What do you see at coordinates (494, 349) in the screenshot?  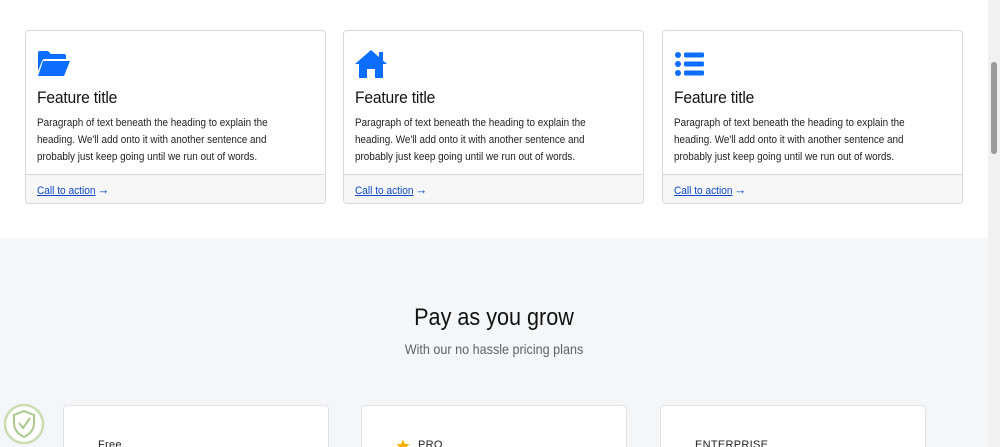 I see `pricing-subtitle: With our no hassle pricing plans` at bounding box center [494, 349].